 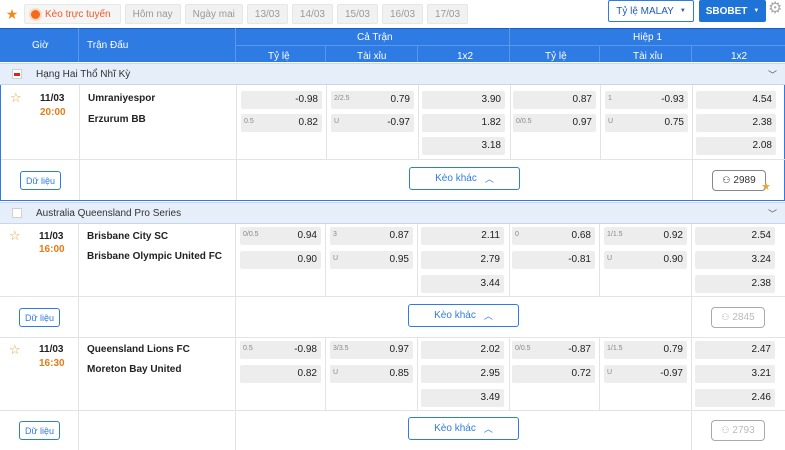 I want to click on odds-cell: U 0.75, so click(x=646, y=123).